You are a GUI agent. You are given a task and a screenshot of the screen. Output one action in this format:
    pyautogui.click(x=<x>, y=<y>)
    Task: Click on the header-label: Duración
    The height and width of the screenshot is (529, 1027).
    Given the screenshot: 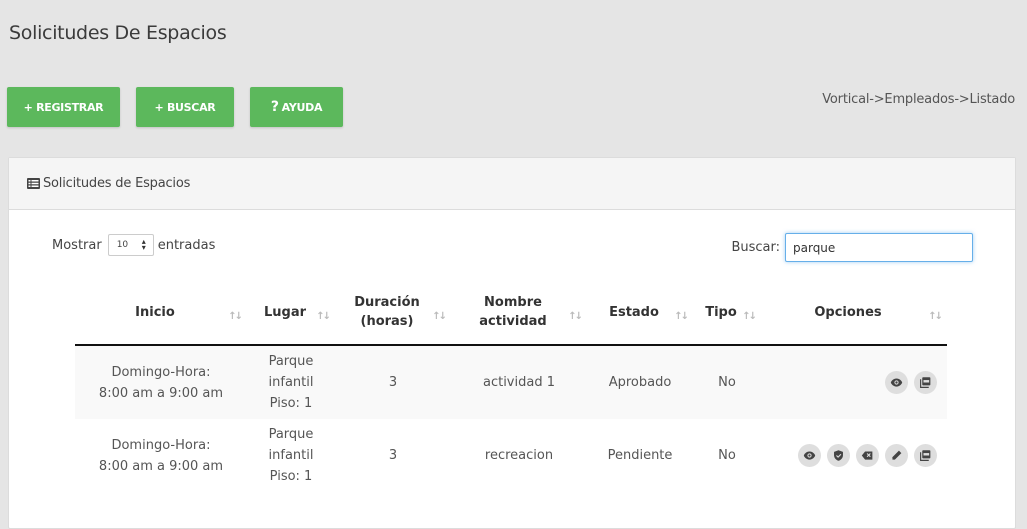 What is the action you would take?
    pyautogui.click(x=387, y=302)
    